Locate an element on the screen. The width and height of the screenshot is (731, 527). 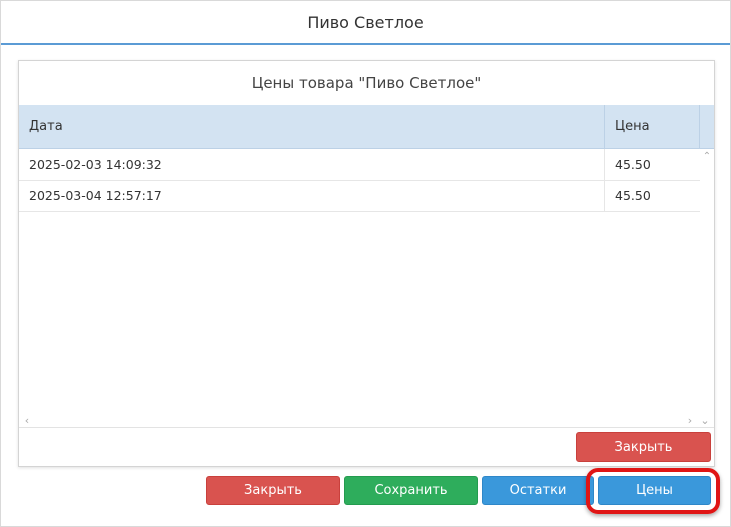
window-title: Пиво Светлое is located at coordinates (365, 23).